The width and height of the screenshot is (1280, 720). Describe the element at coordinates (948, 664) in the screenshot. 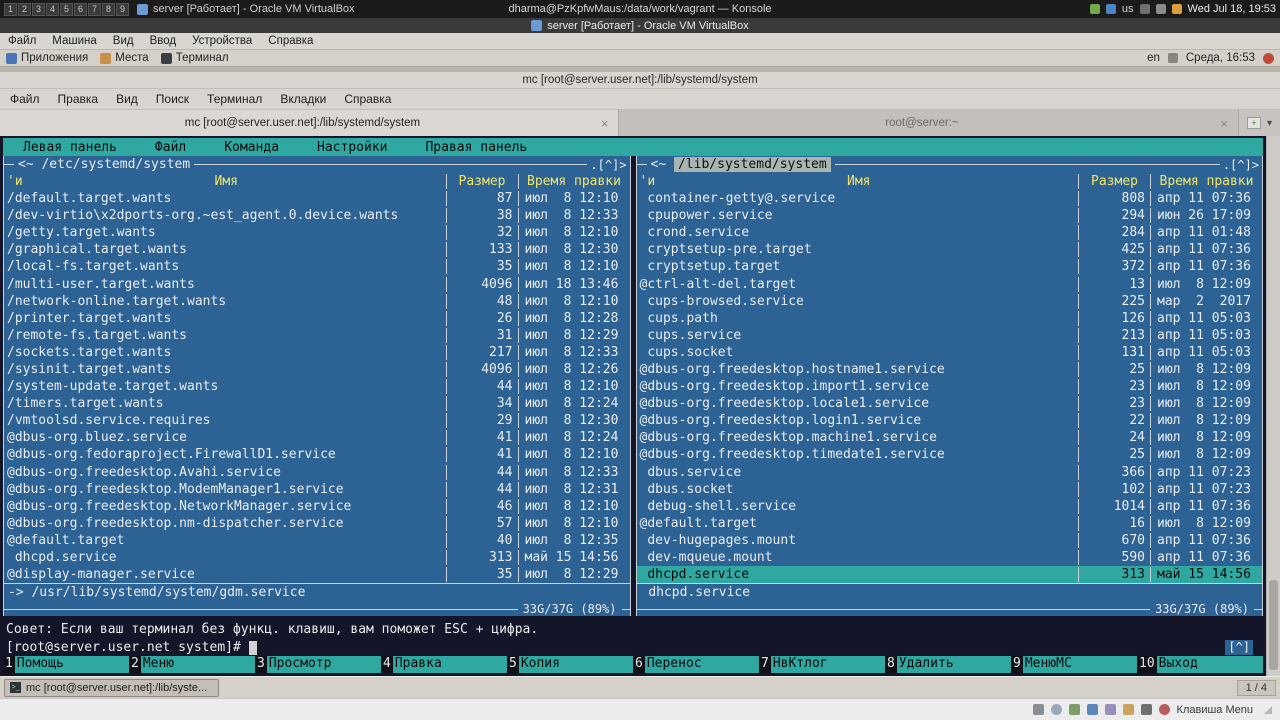

I see `function-key: 8 Удалить` at that location.